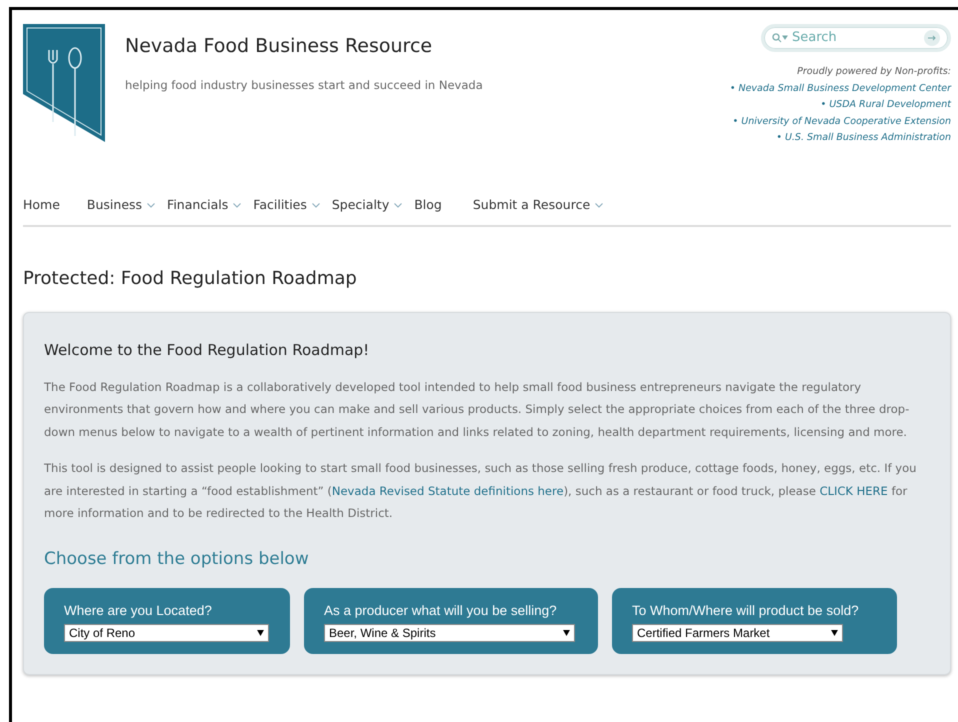 This screenshot has width=958, height=722. I want to click on site-tagline: helping food industry businesses start and succeed in Nevada, so click(304, 85).